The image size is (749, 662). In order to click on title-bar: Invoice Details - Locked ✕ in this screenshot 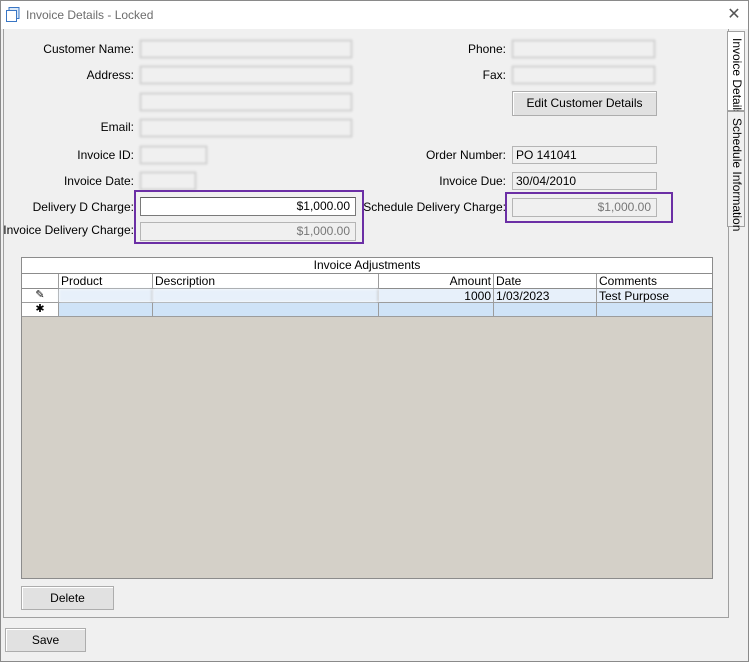, I will do `click(374, 15)`.